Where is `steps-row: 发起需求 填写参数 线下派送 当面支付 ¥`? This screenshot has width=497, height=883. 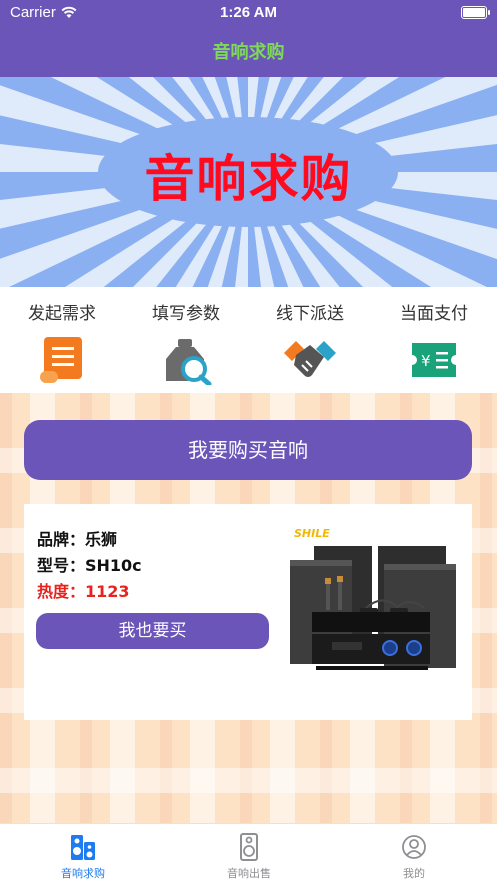
steps-row: 发起需求 填写参数 线下派送 当面支付 ¥ is located at coordinates (248, 340).